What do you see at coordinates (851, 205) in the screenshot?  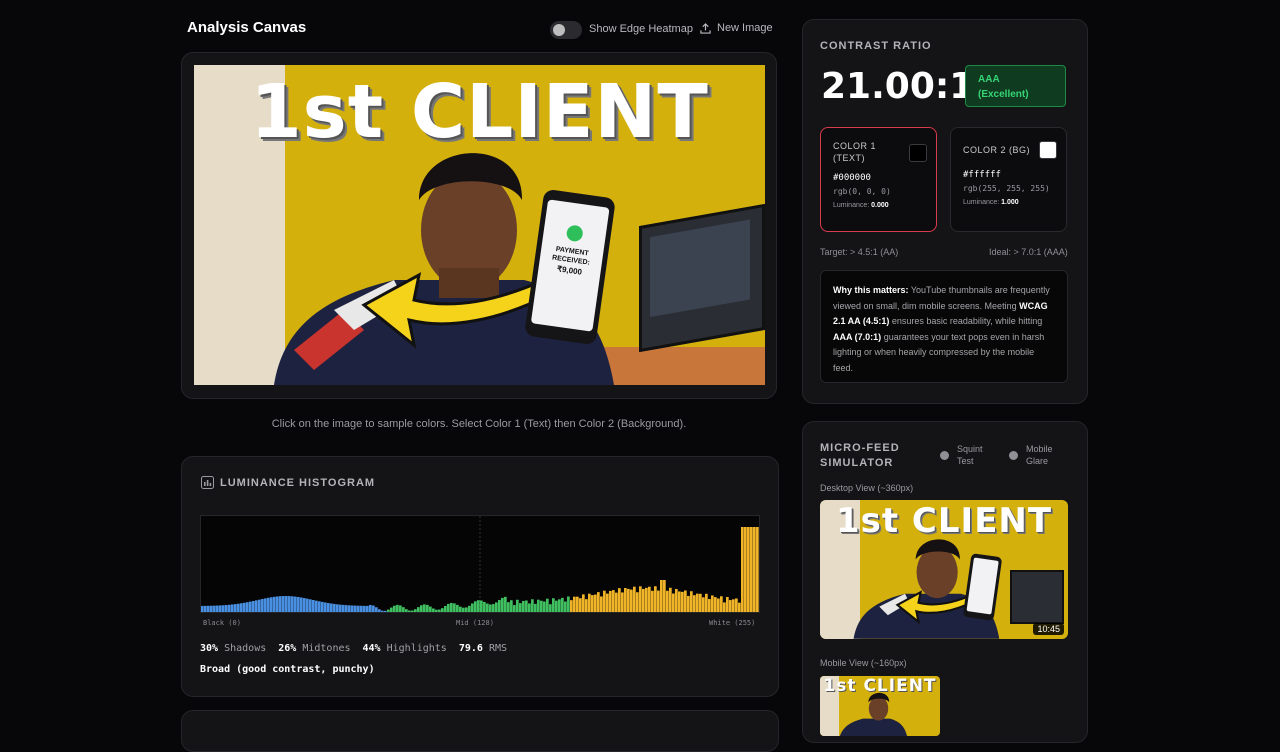 I see `color1-lum-label: Luminance:` at bounding box center [851, 205].